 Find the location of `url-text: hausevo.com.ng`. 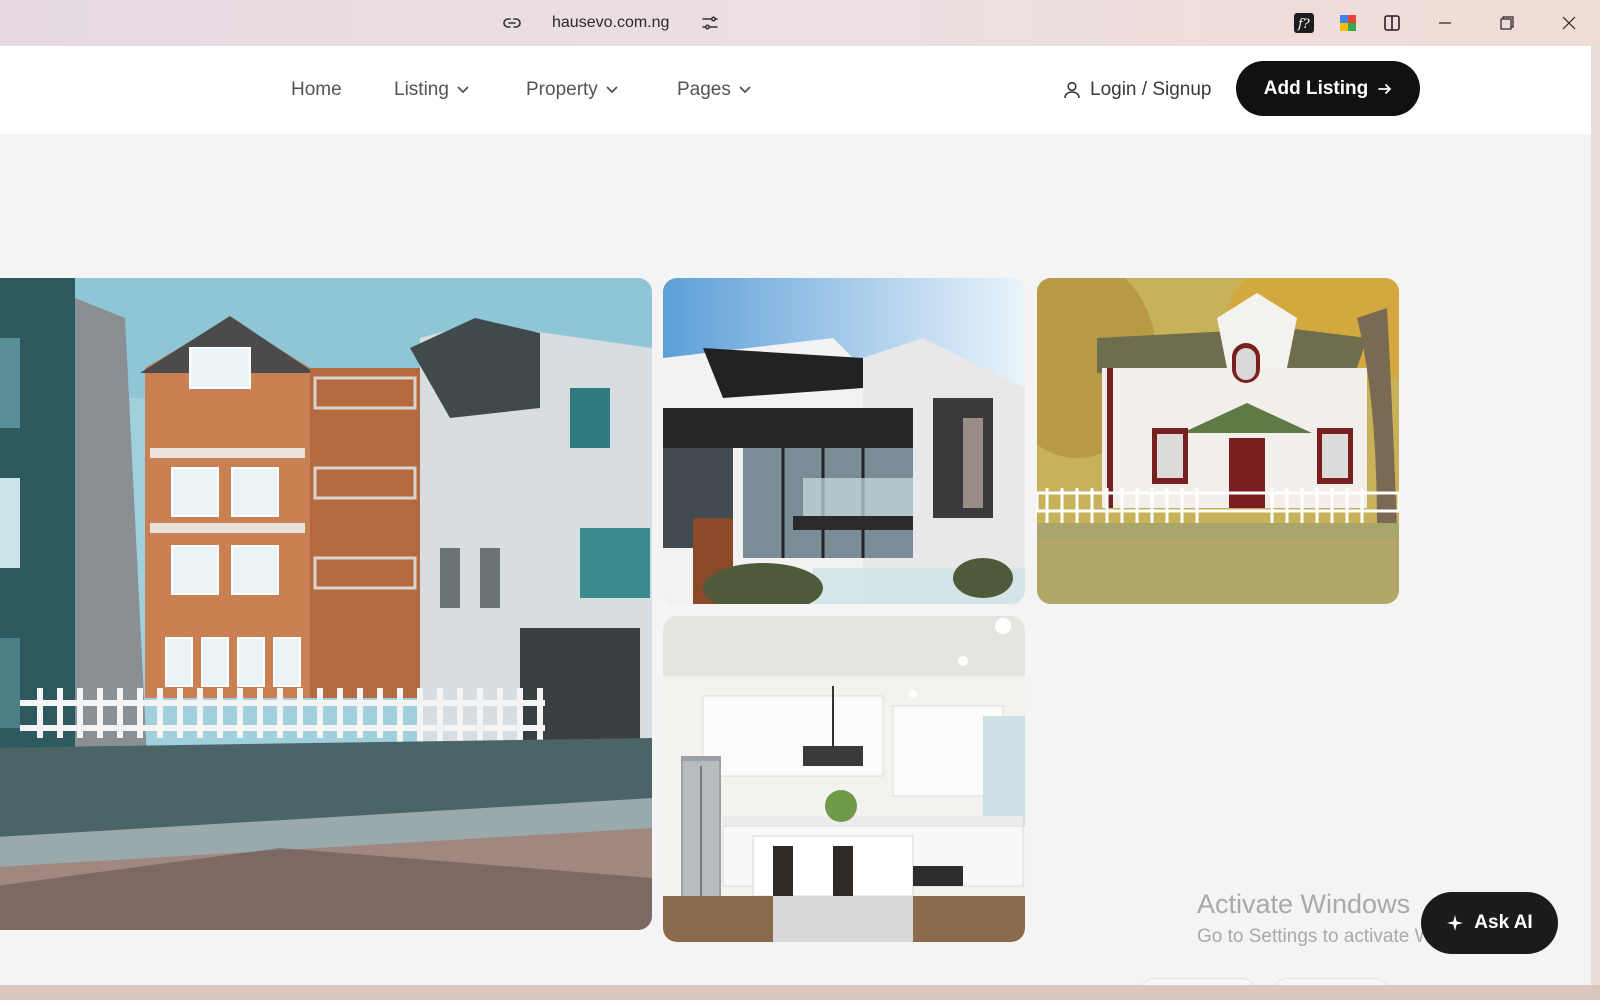

url-text: hausevo.com.ng is located at coordinates (610, 23).